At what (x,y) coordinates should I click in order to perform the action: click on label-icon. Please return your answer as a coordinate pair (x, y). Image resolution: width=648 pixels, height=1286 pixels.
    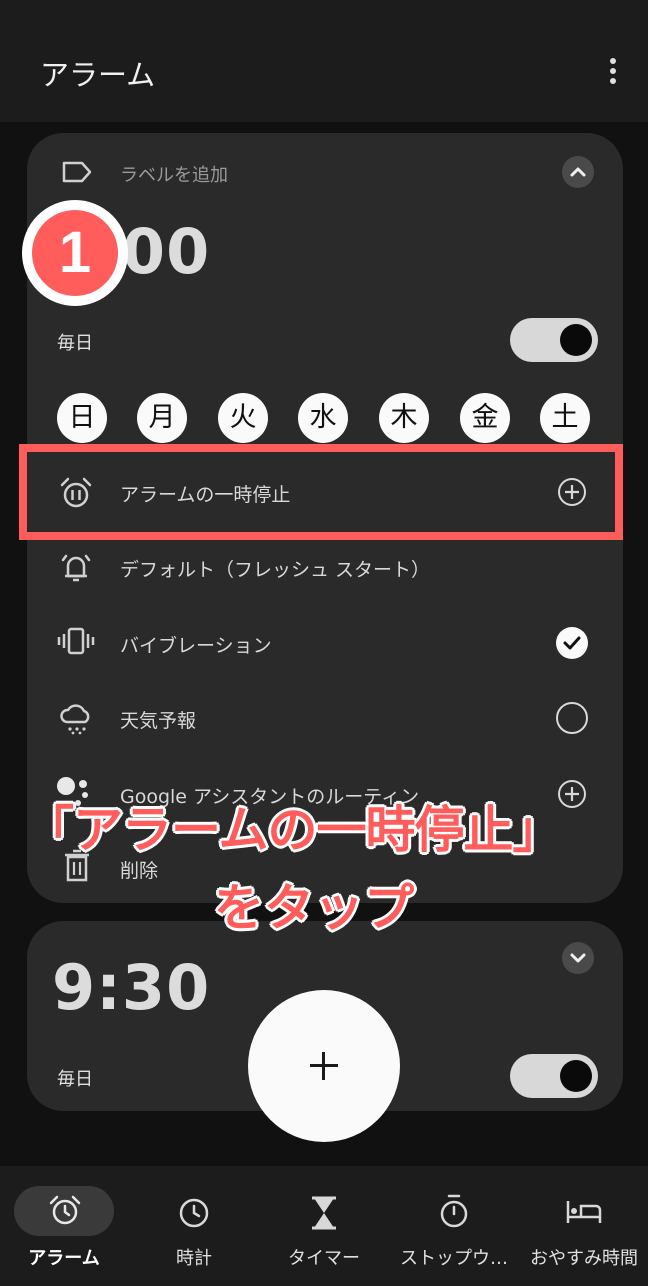
    Looking at the image, I should click on (77, 172).